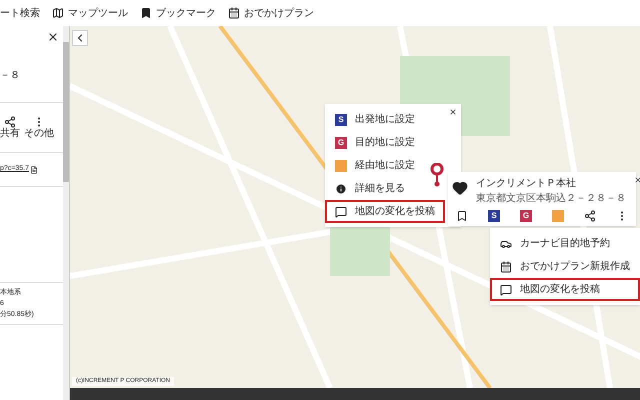 The image size is (640, 400). I want to click on menu-item: おでかけプラン新規作成, so click(565, 266).